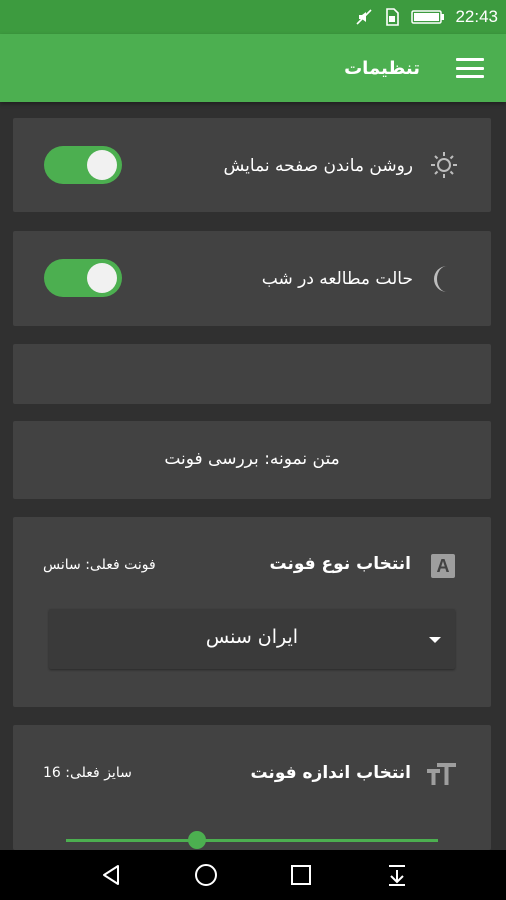 The image size is (506, 900). Describe the element at coordinates (337, 279) in the screenshot. I see `night-mode-label: حالت مطالعه در شب` at that location.